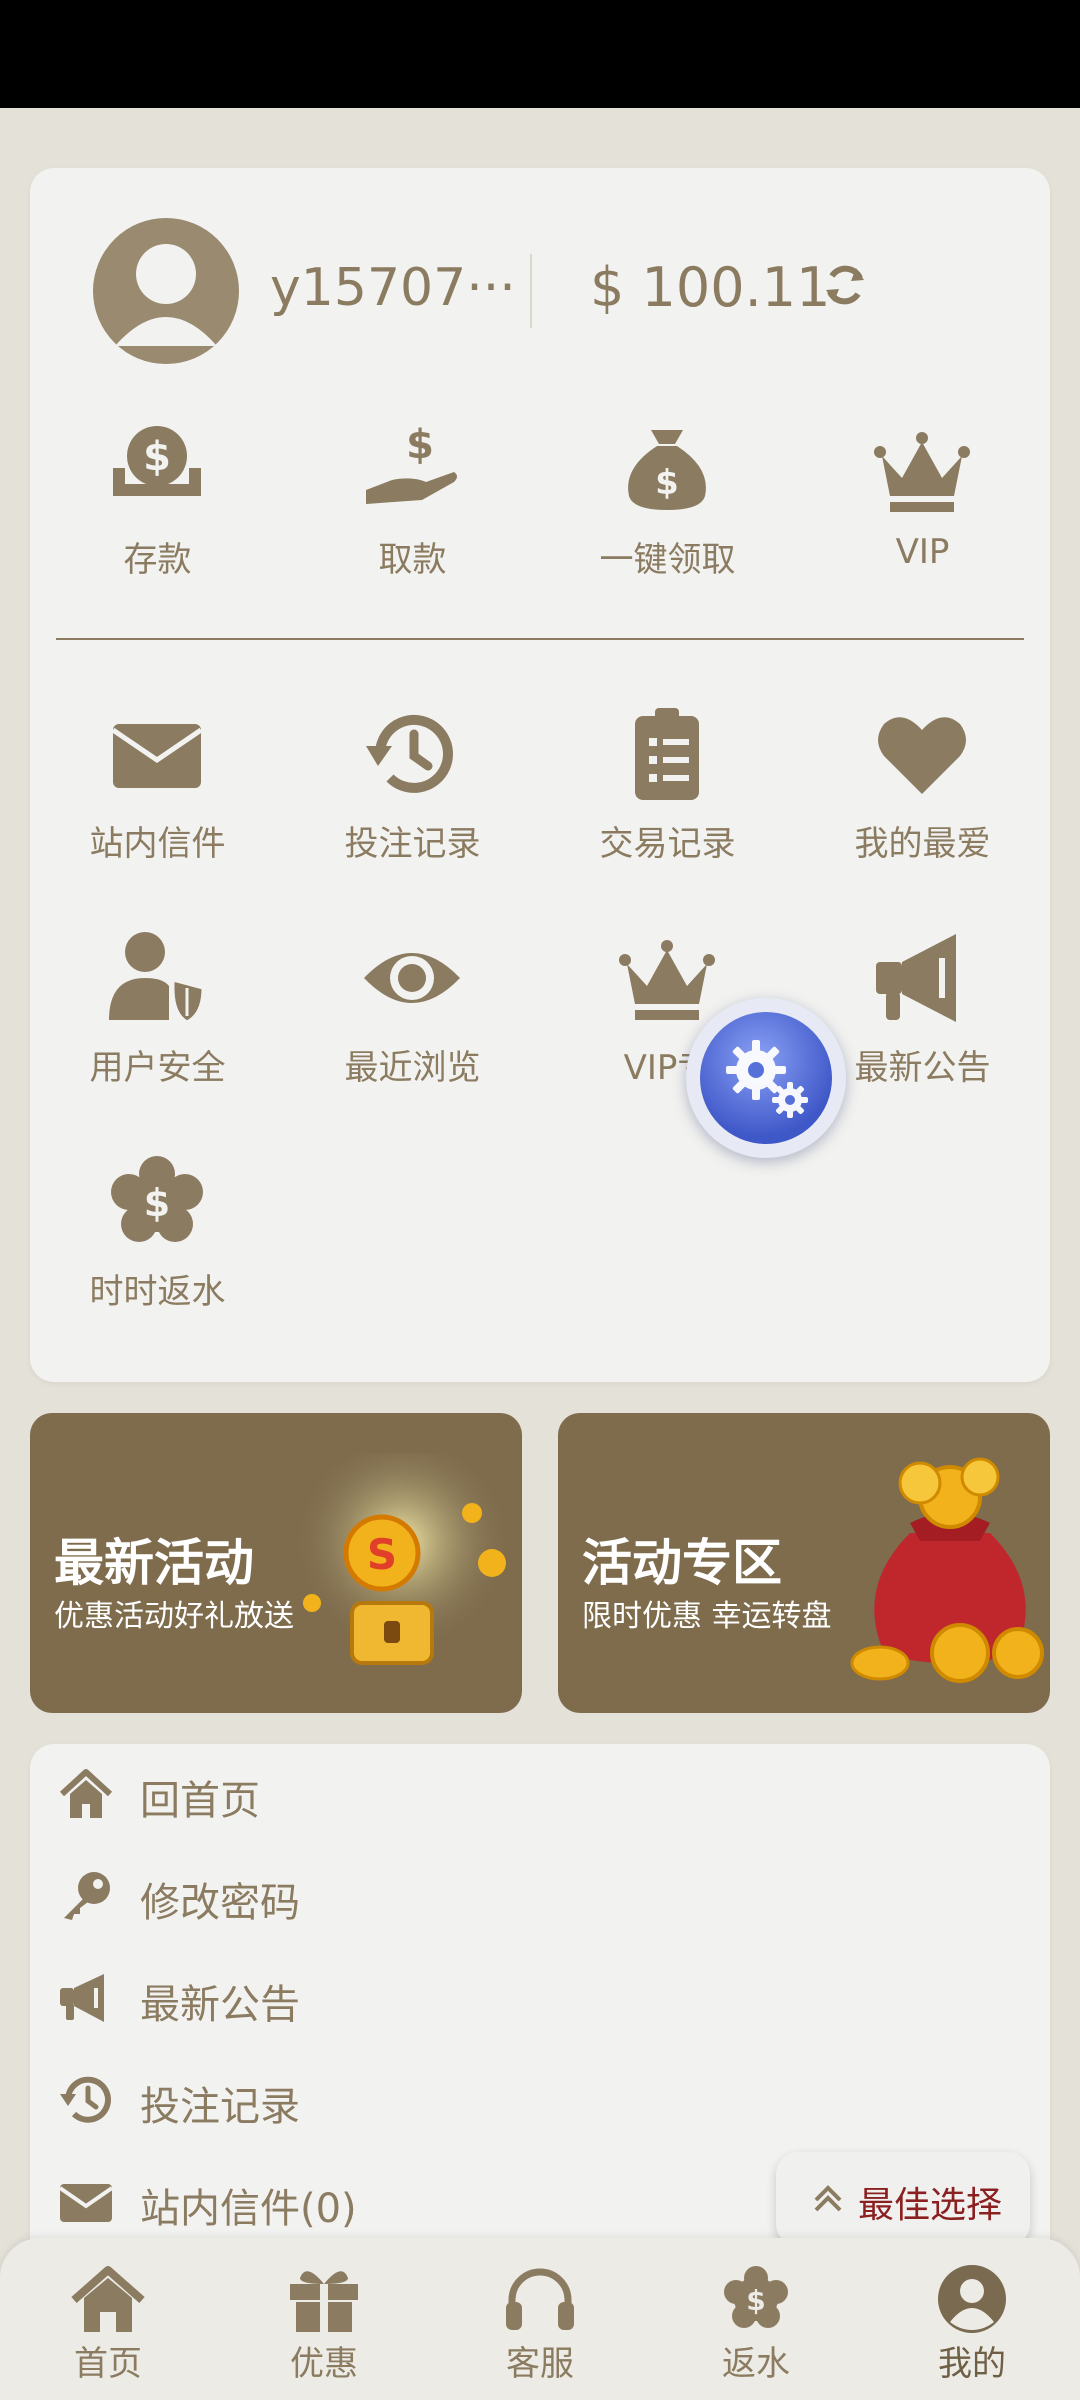 This screenshot has width=1080, height=2400. What do you see at coordinates (412, 978) in the screenshot?
I see `eye-icon` at bounding box center [412, 978].